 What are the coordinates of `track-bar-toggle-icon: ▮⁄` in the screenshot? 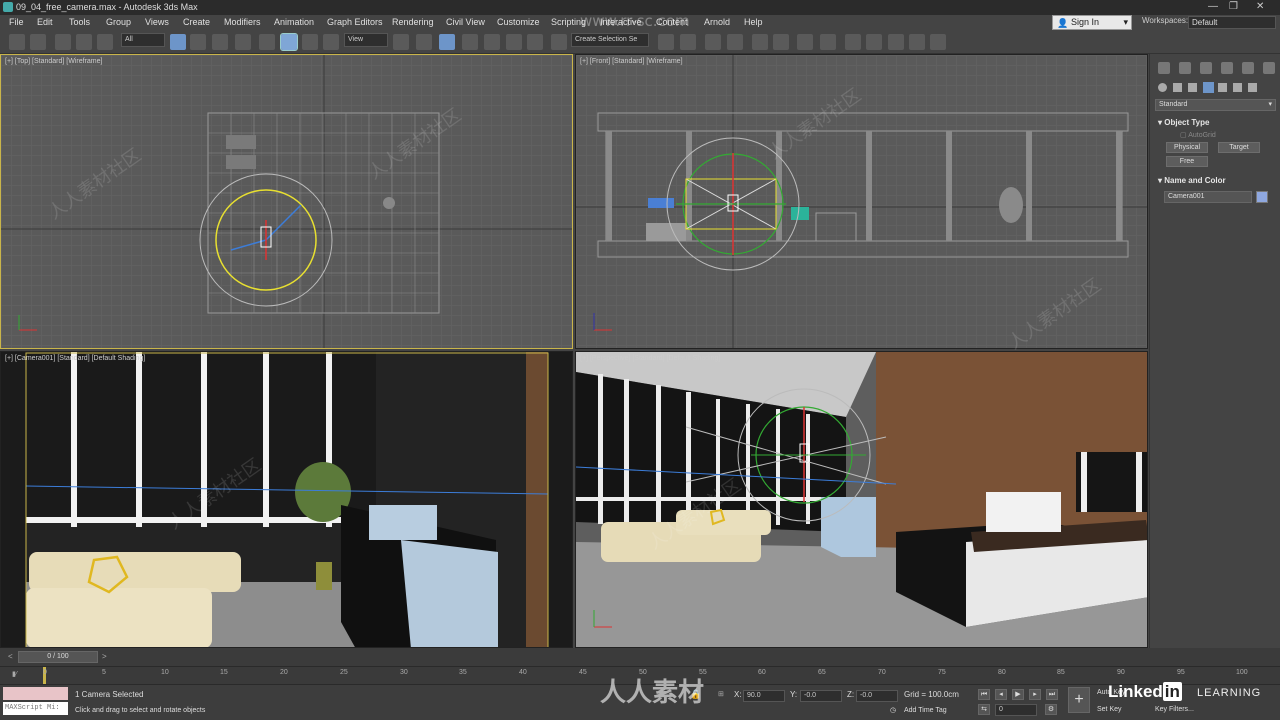 It's located at (14, 674).